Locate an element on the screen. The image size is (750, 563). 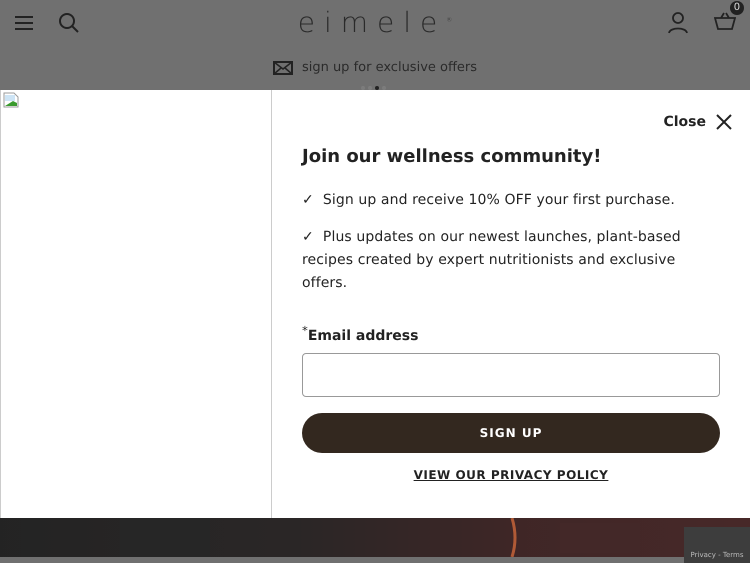
benefit-text: ✓ Sign up and receive 10% OFF your first purchase. is located at coordinates (489, 200).